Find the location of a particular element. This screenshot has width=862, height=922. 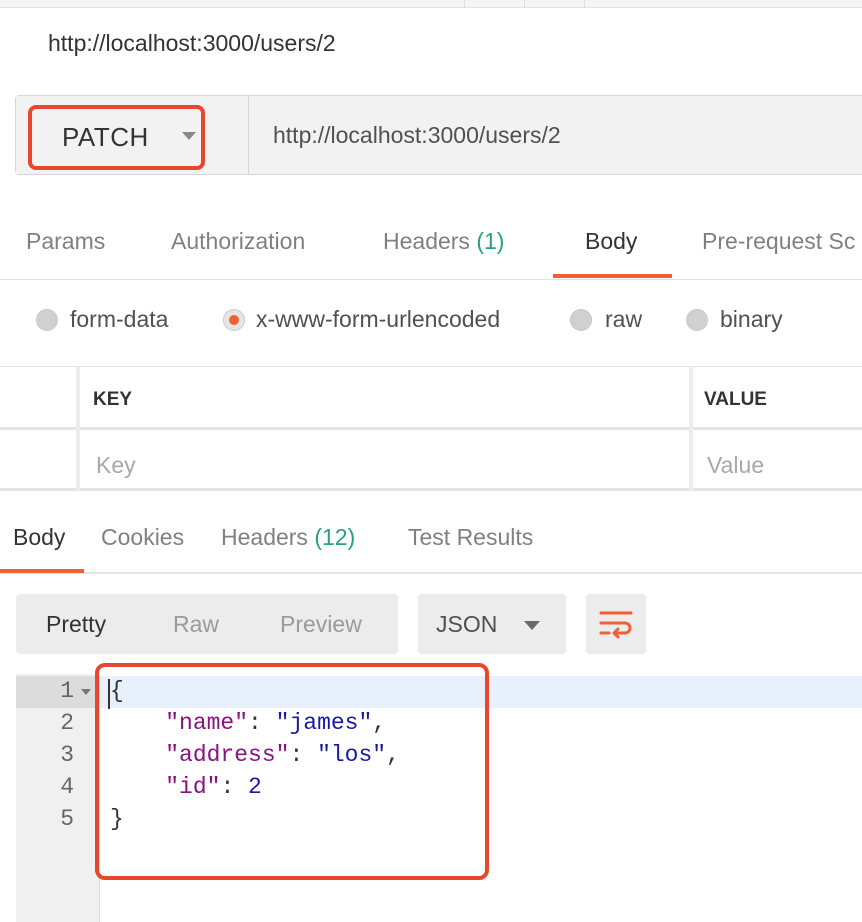

tab-label: Test Results is located at coordinates (471, 537).